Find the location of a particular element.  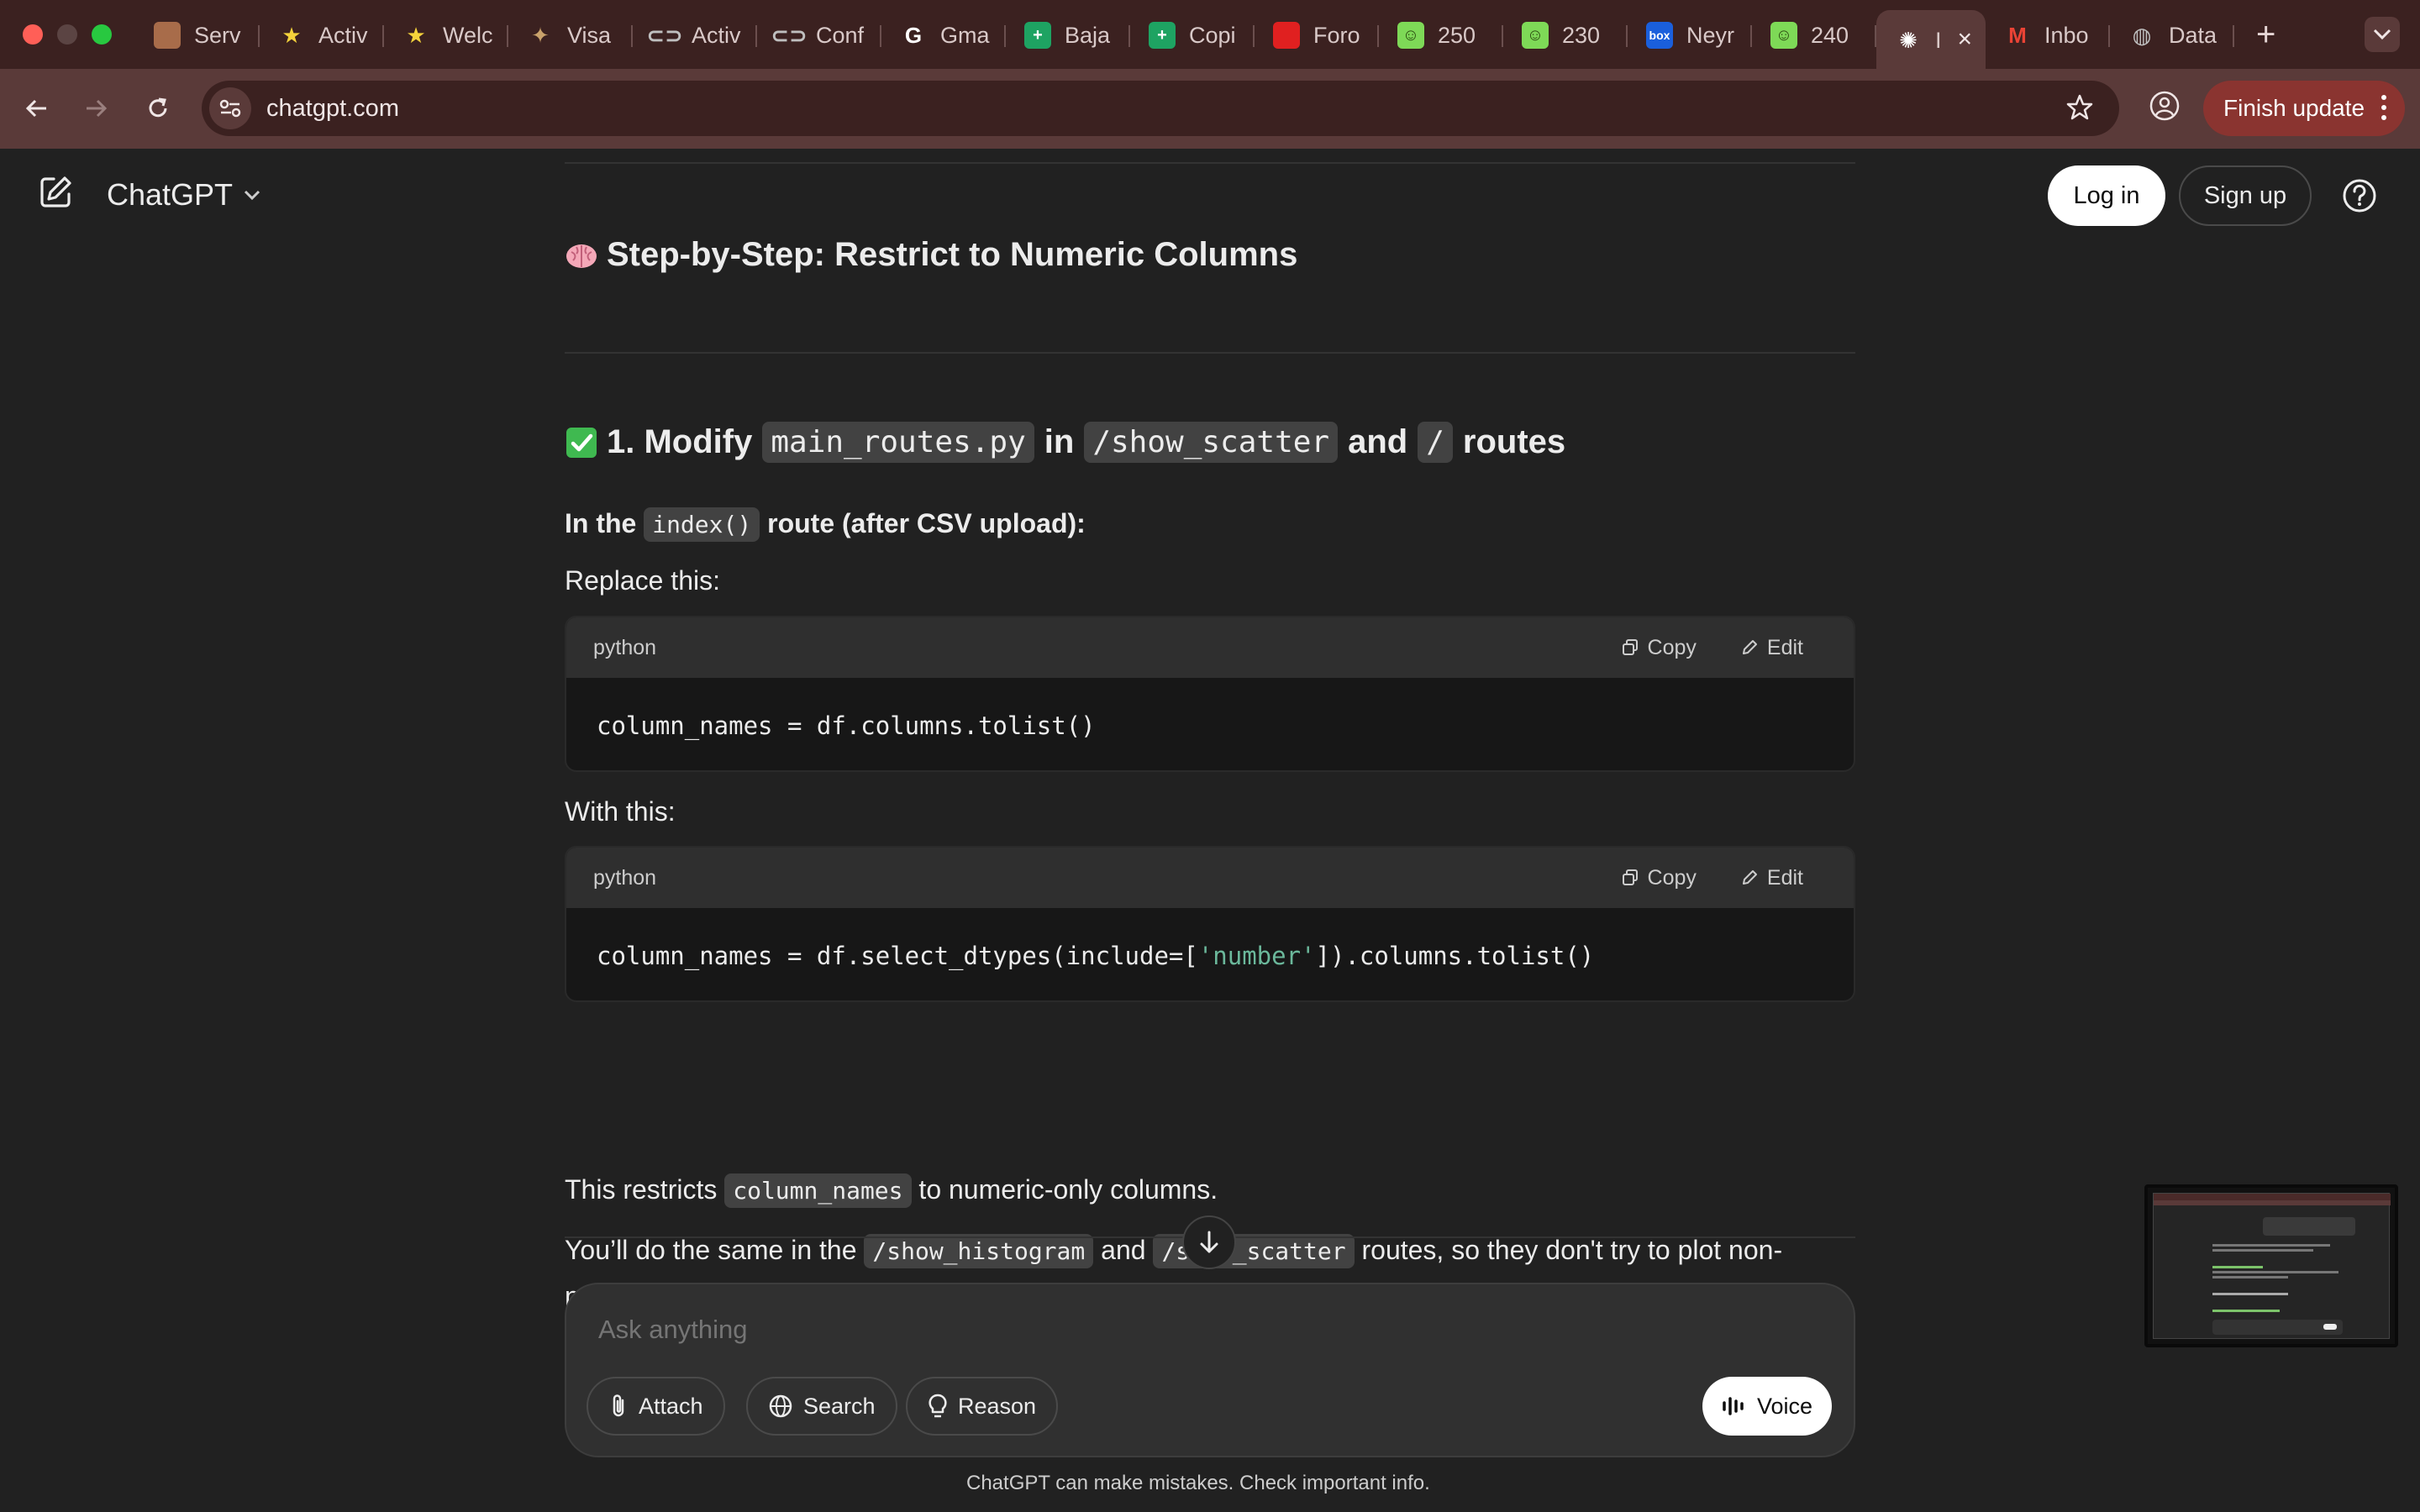

minimize-window-button is located at coordinates (67, 34).